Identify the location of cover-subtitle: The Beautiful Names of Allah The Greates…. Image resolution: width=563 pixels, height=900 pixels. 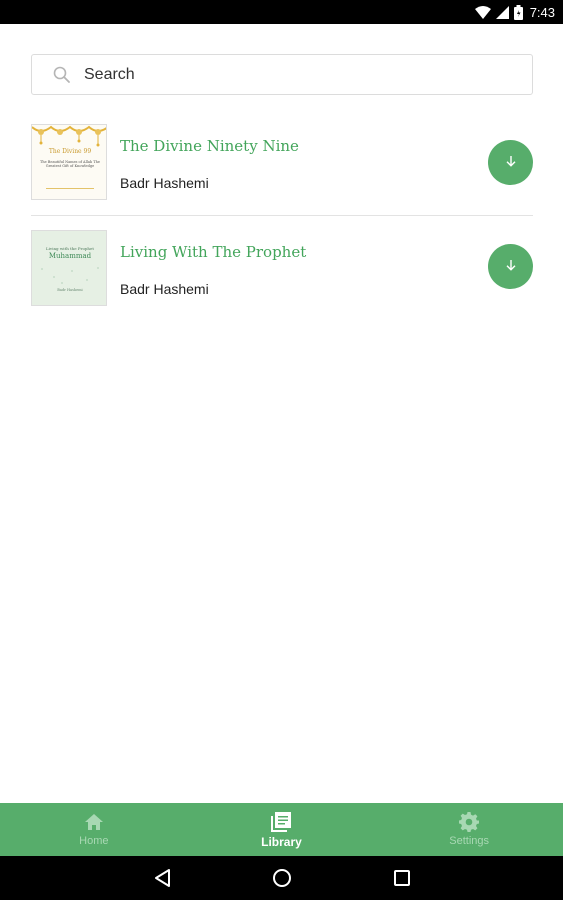
(70, 164).